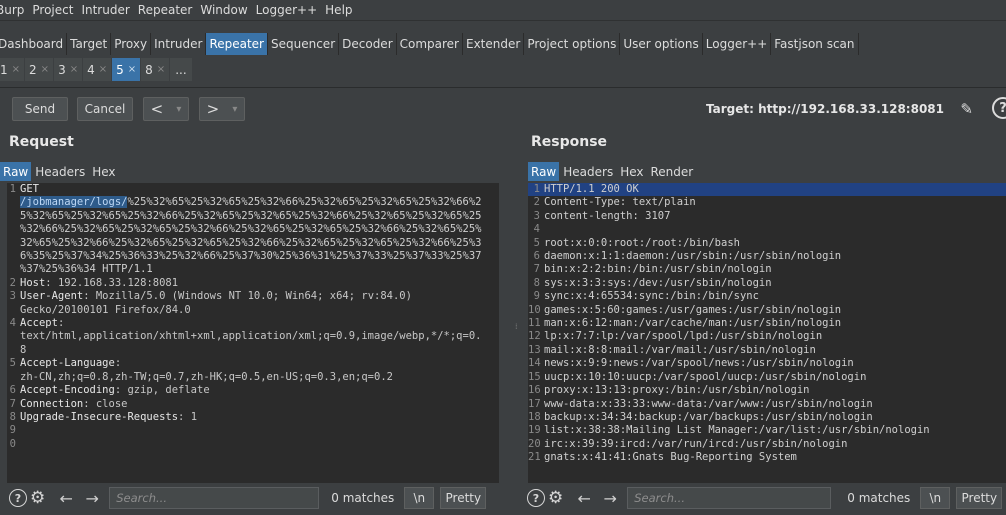 The image size is (1006, 515). Describe the element at coordinates (588, 171) in the screenshot. I see `response-tab-headers: Headers` at that location.